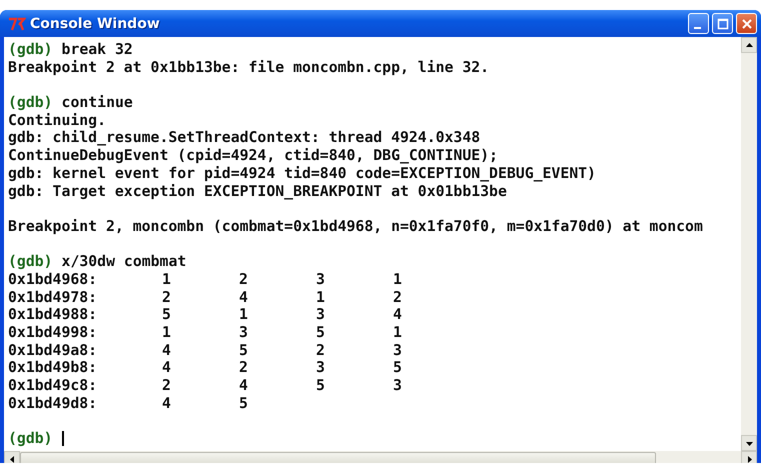 The width and height of the screenshot is (761, 473). Describe the element at coordinates (53, 403) in the screenshot. I see `memory-address: 0x1bd49d8:` at that location.